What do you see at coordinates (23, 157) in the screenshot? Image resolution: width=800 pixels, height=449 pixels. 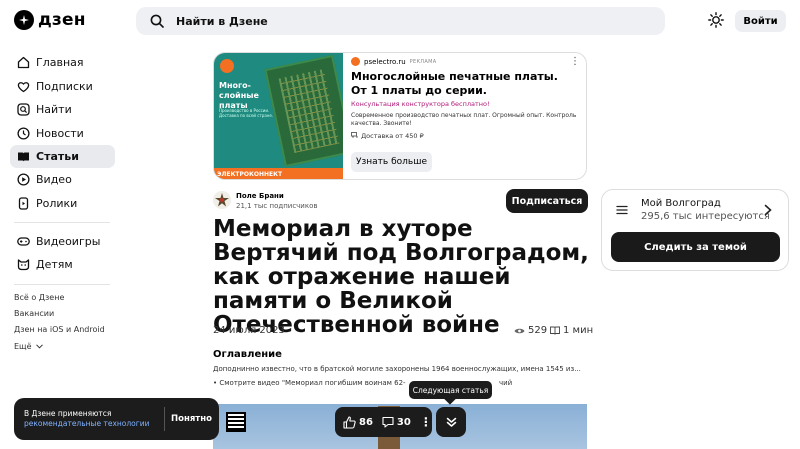 I see `articles-icon` at bounding box center [23, 157].